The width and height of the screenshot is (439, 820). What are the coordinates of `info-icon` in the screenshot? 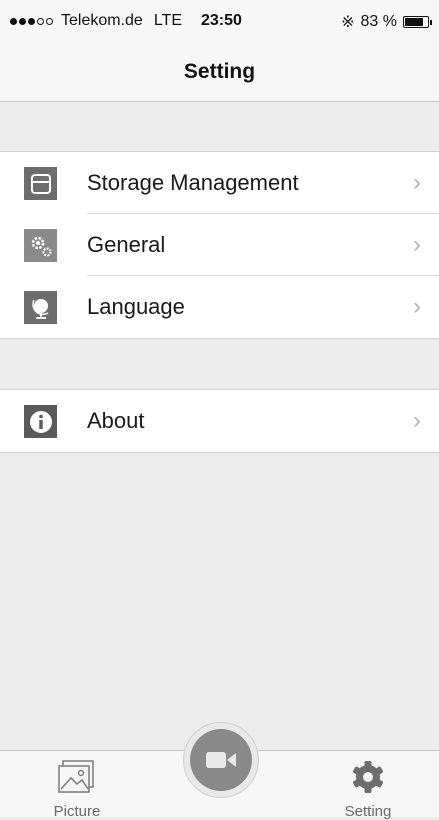 It's located at (40, 421).